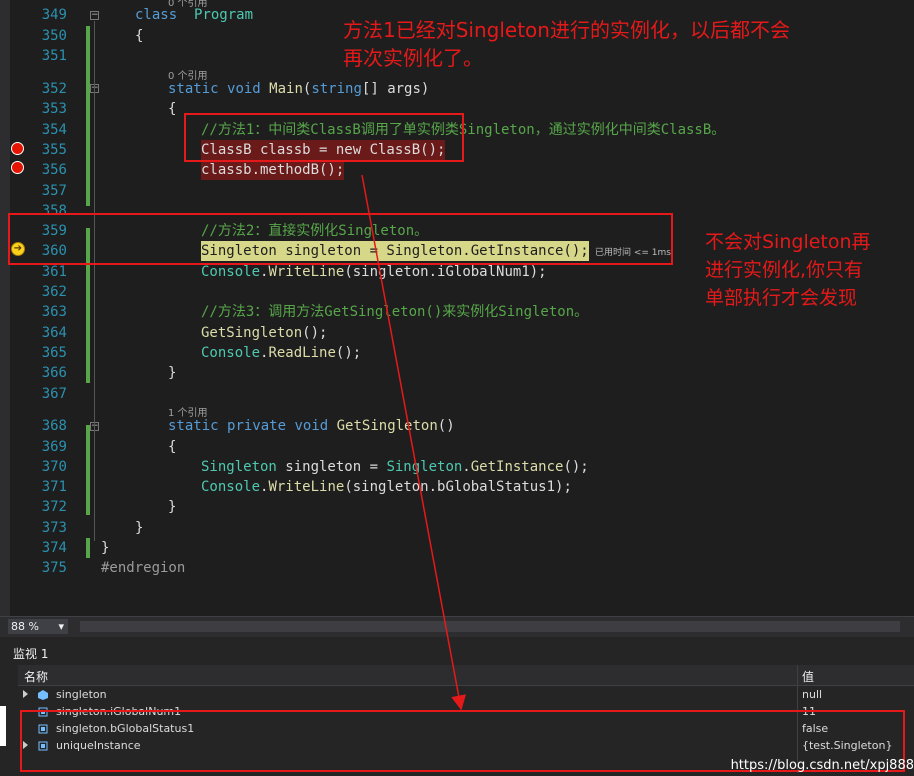 The height and width of the screenshot is (776, 914). I want to click on annotation-arrow, so click(414, 442).